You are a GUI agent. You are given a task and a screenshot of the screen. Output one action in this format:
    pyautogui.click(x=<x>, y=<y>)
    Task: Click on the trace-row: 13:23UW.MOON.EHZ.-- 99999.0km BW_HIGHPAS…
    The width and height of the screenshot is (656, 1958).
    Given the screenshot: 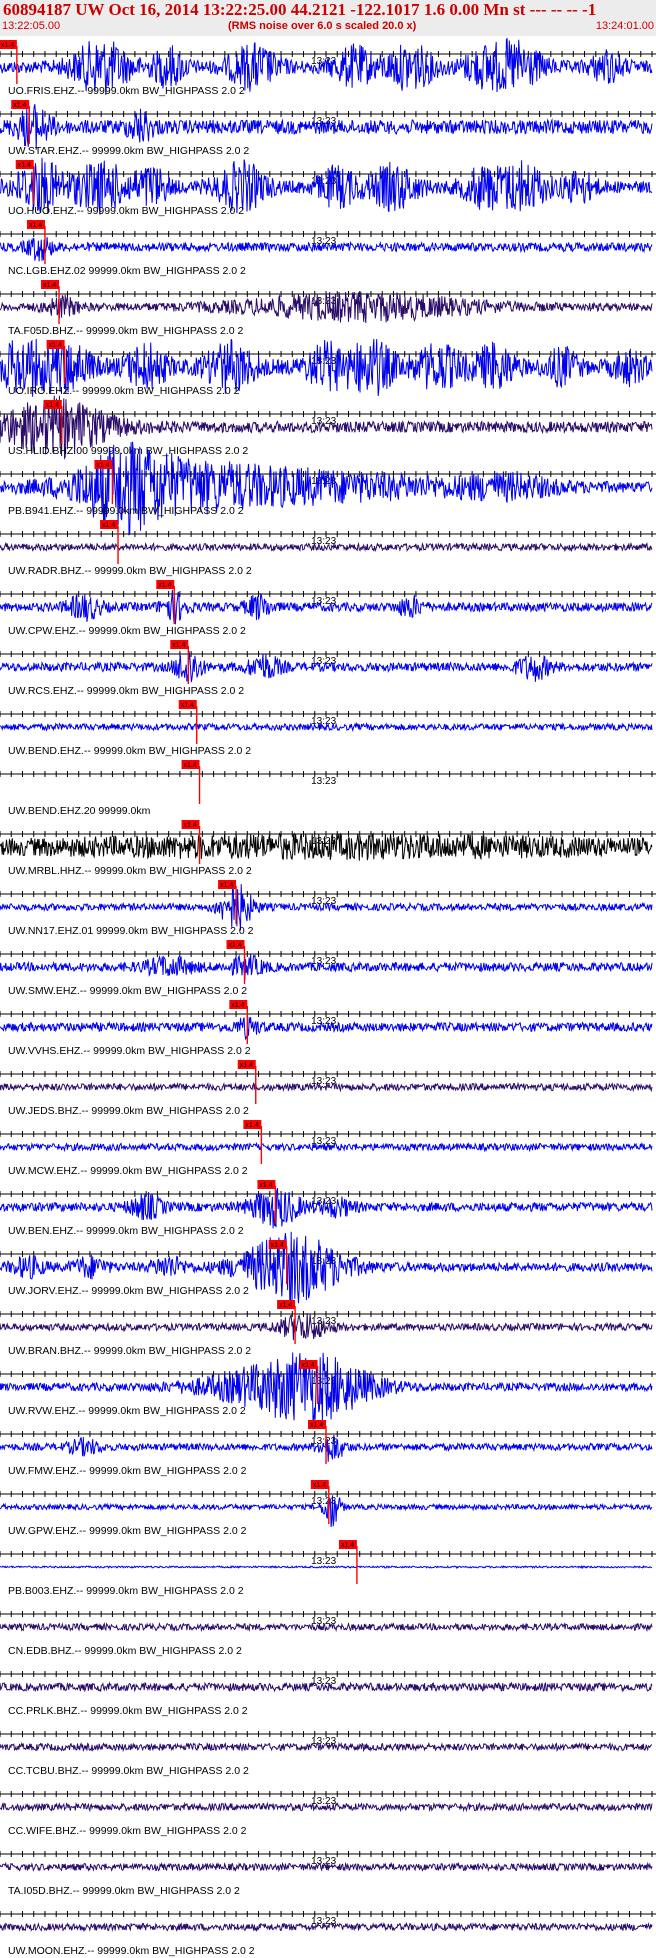 What is the action you would take?
    pyautogui.click(x=328, y=1934)
    